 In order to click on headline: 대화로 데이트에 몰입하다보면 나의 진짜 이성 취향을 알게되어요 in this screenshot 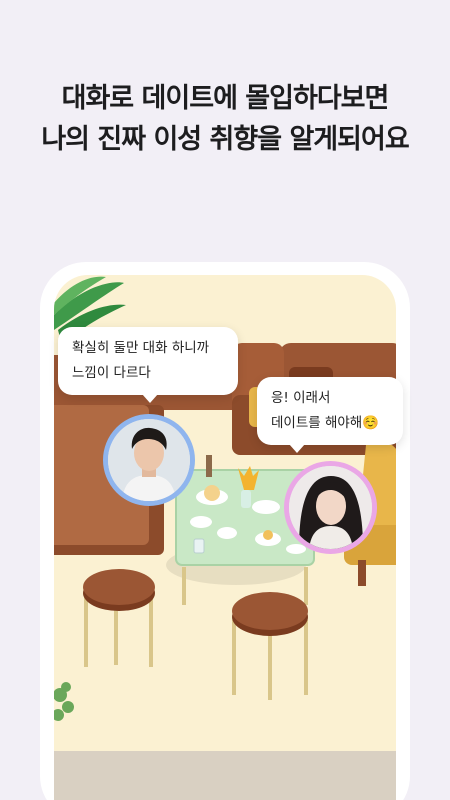, I will do `click(225, 119)`.